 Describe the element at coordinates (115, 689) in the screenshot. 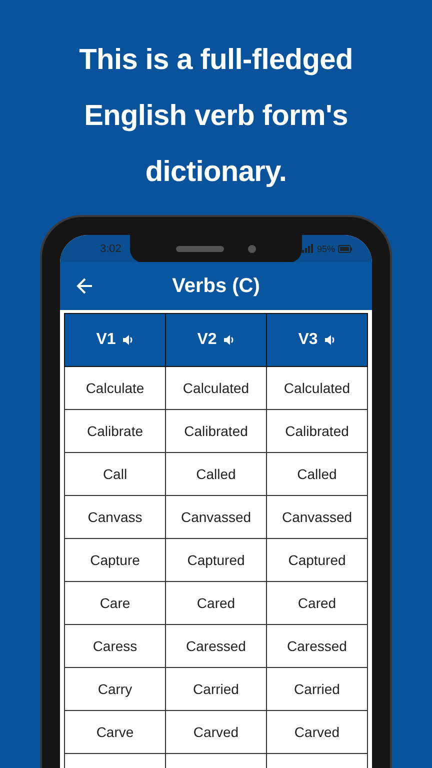

I see `table-cell: Carry` at that location.